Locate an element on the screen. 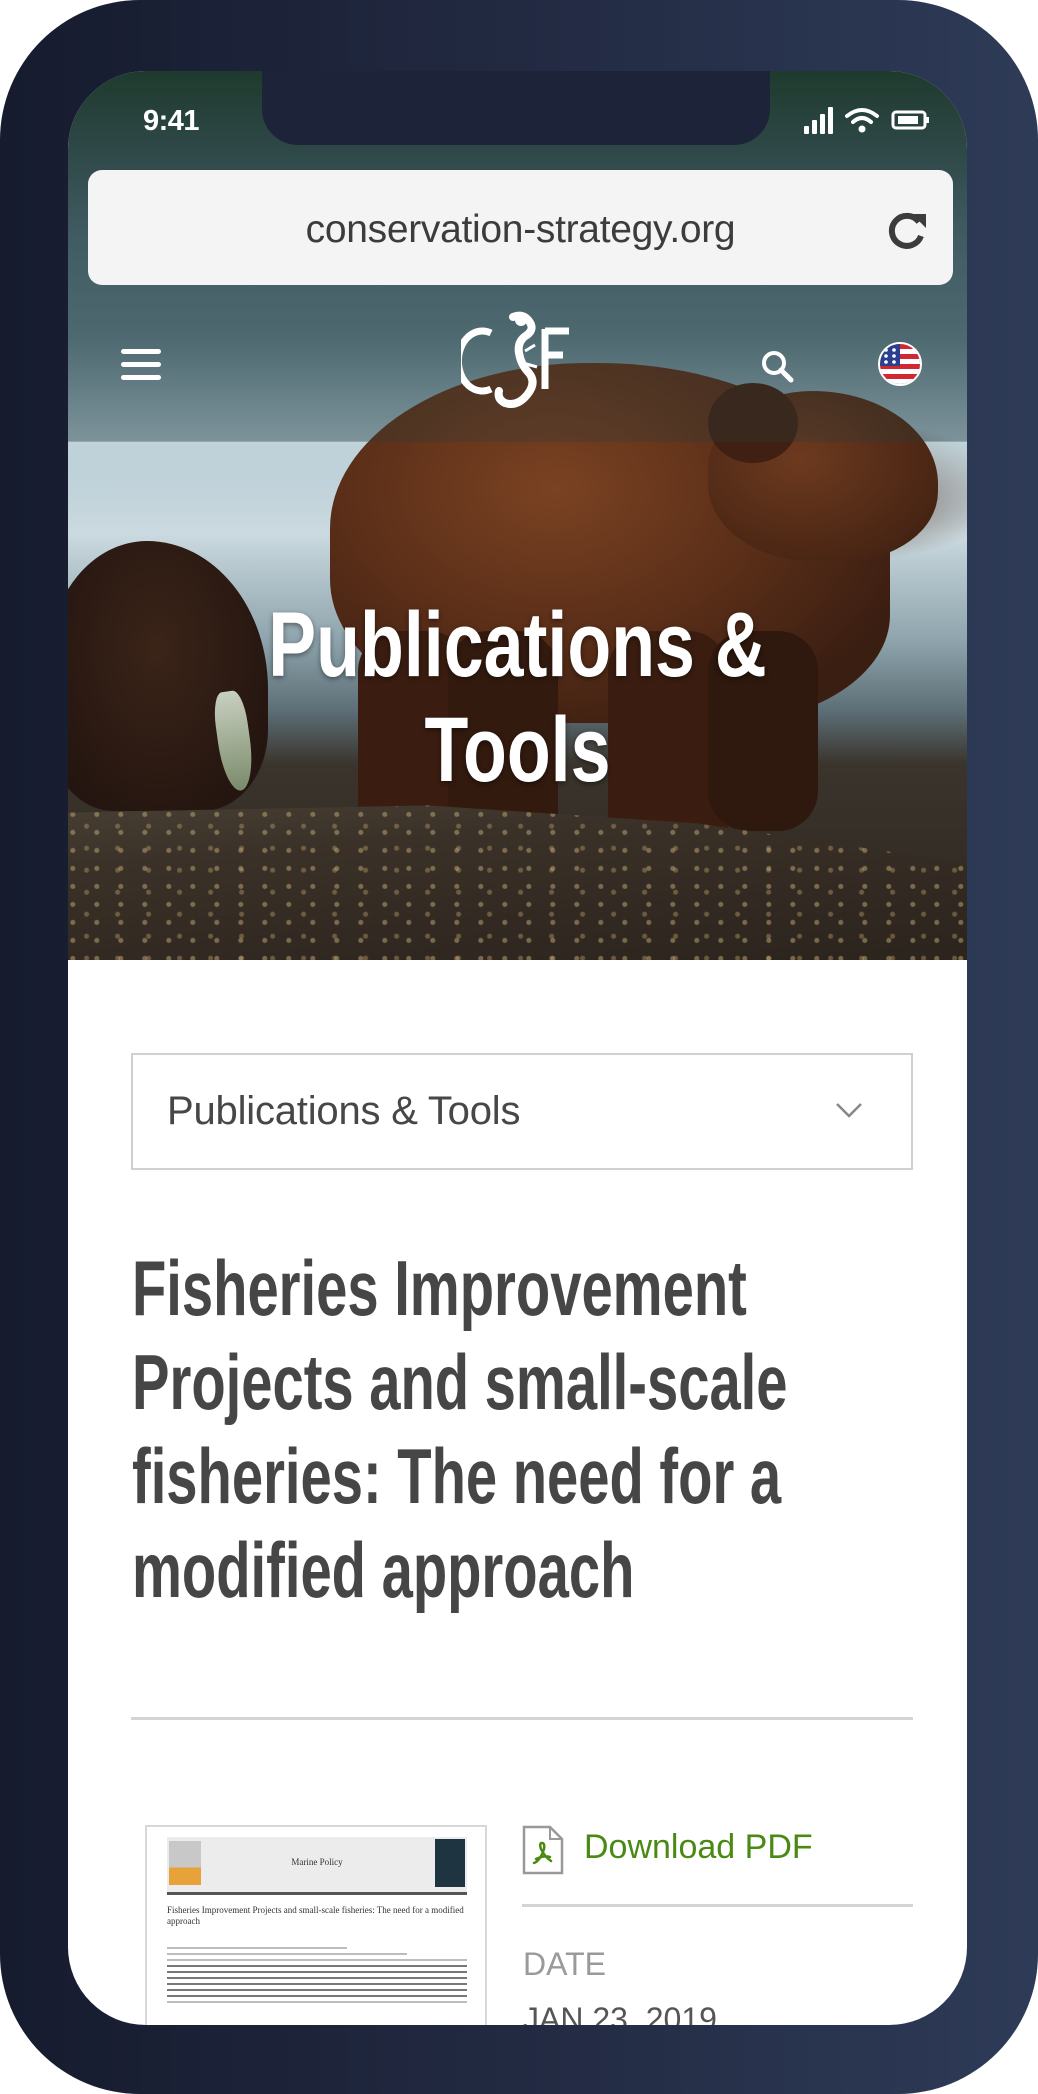 This screenshot has height=2094, width=1038. date-value: JAN 23, 2019 is located at coordinates (620, 2013).